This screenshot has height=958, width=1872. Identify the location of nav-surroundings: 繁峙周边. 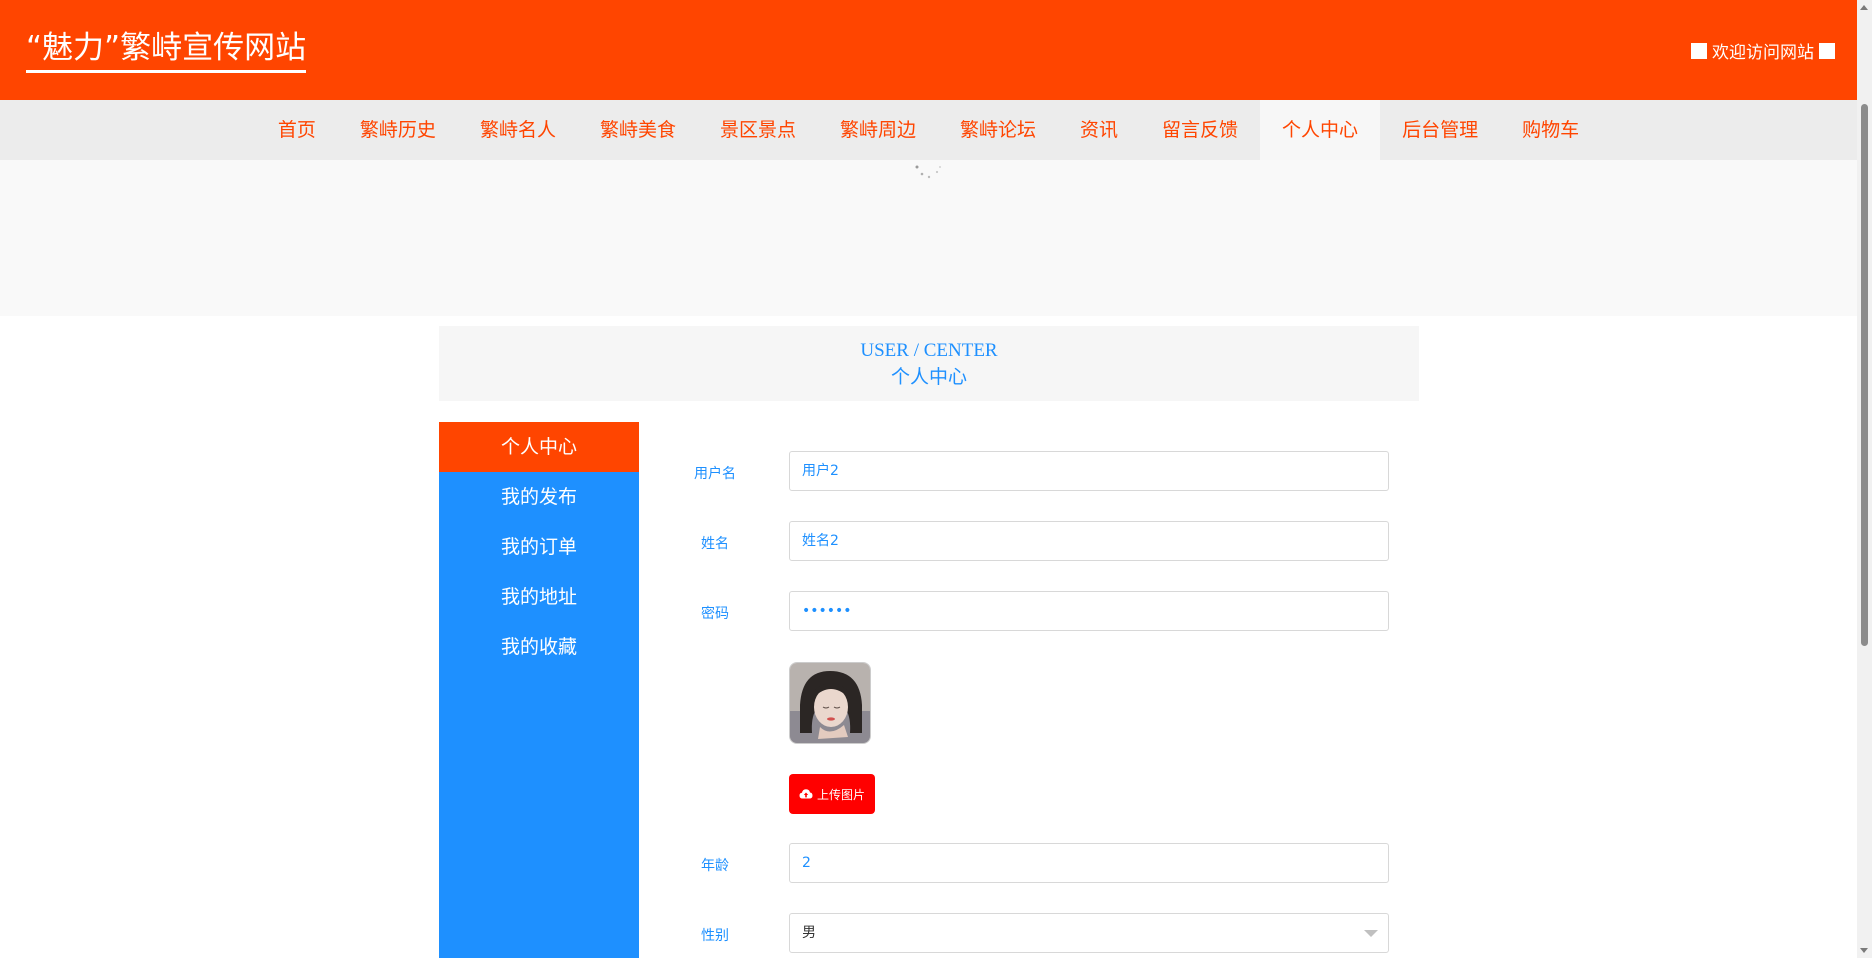
(878, 130).